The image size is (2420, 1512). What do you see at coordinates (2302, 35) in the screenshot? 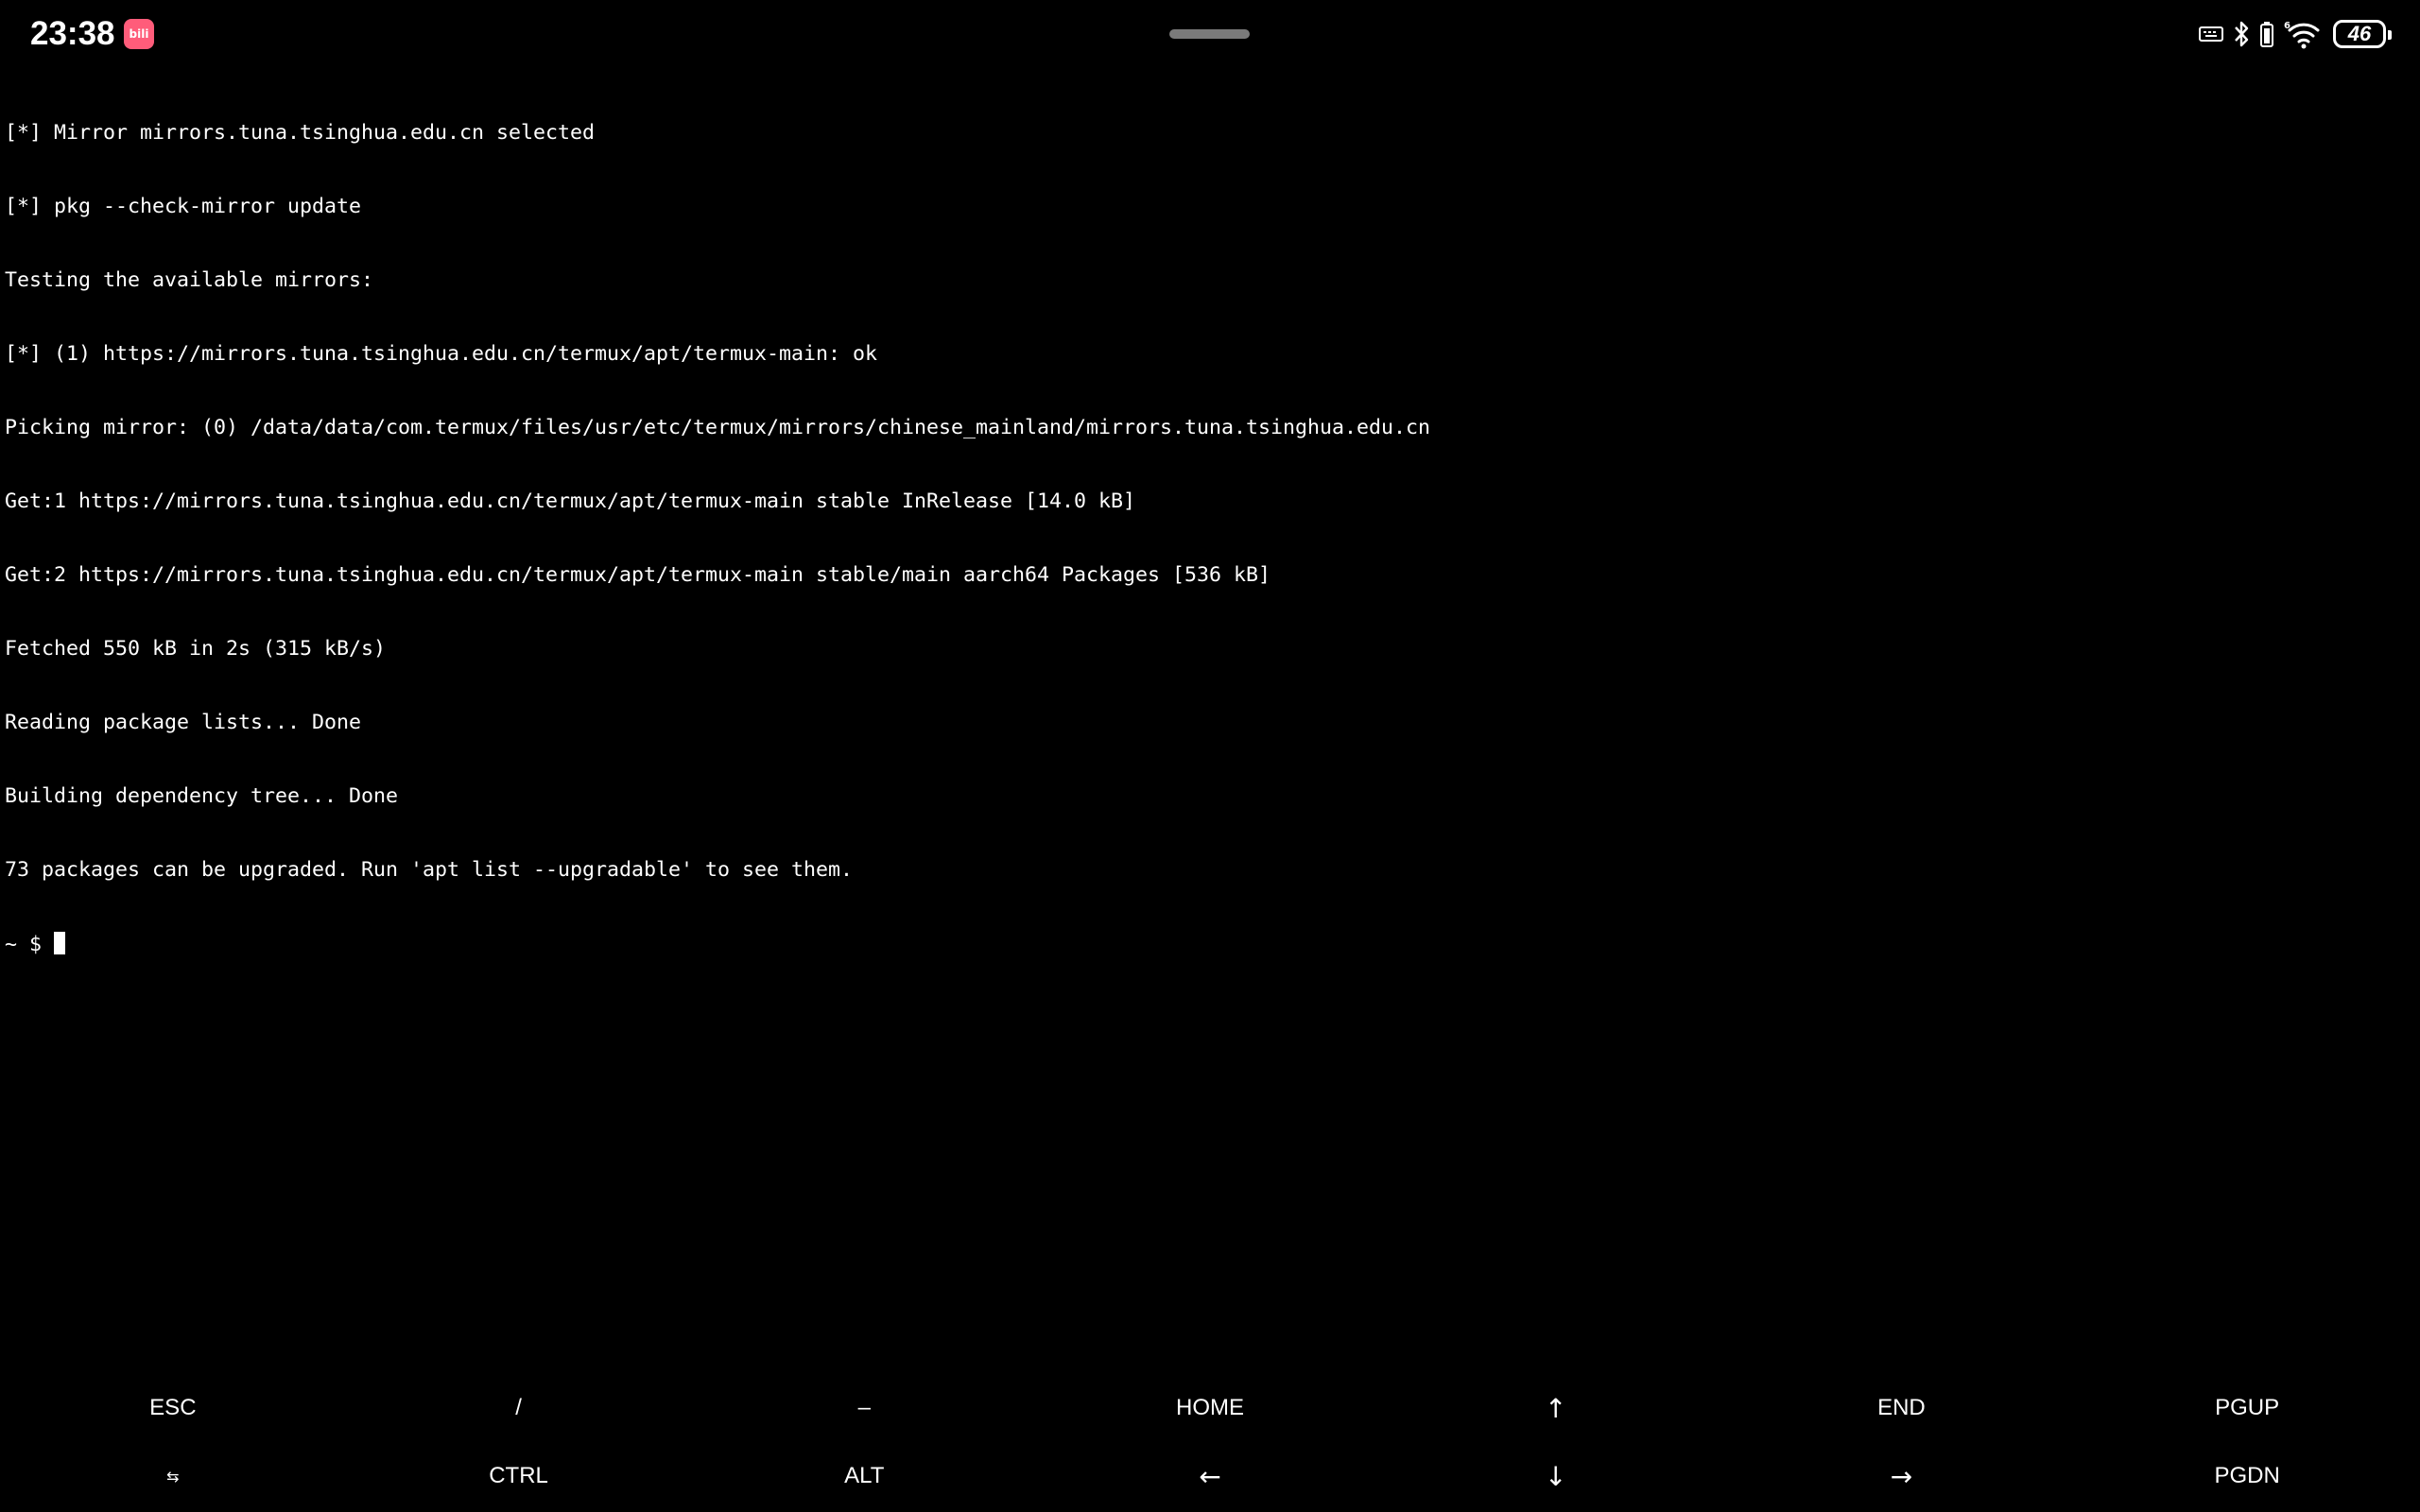
I see `wifi-6-icon: 6` at bounding box center [2302, 35].